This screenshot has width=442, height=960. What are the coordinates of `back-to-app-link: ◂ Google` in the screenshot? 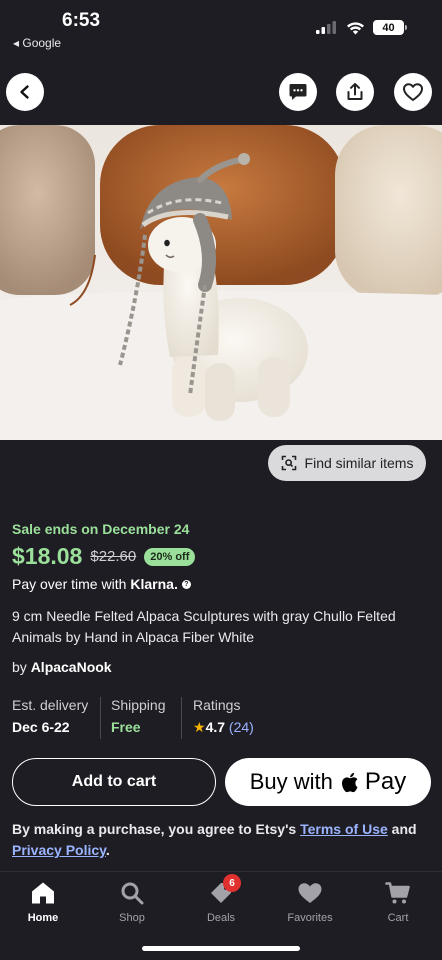 It's located at (37, 43).